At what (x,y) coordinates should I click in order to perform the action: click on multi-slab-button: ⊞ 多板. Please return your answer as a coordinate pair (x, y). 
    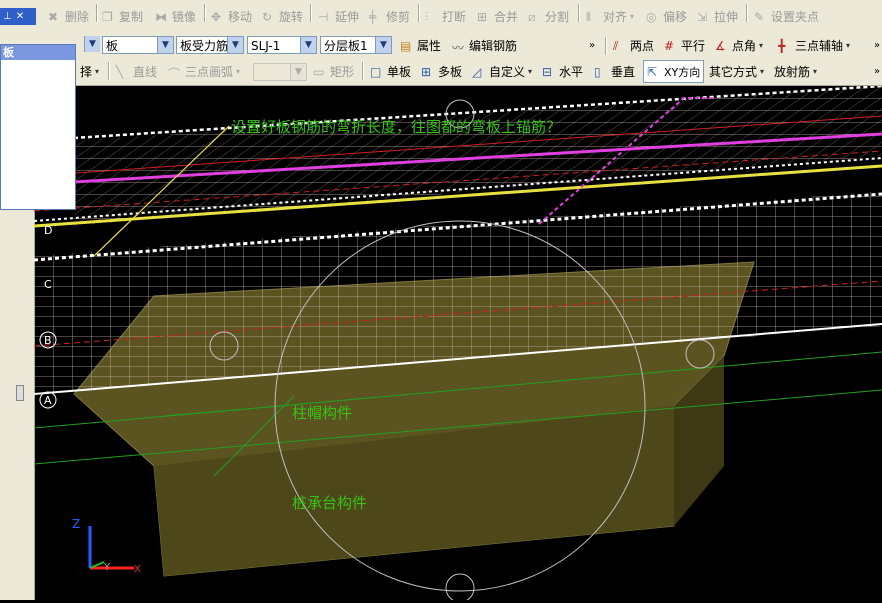
    Looking at the image, I should click on (441, 71).